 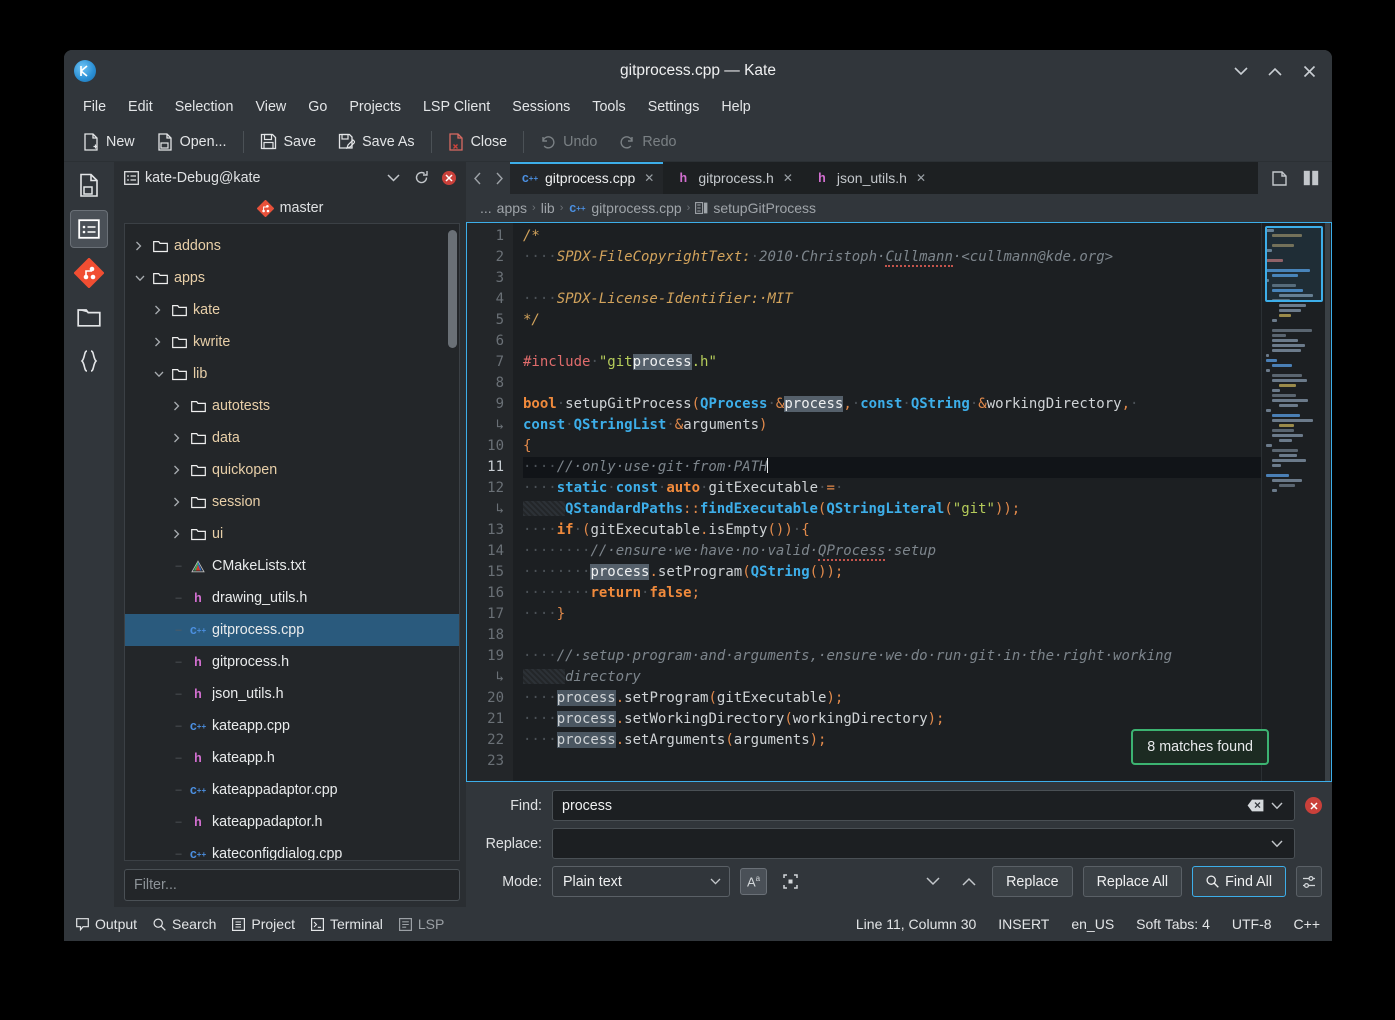 I want to click on menu-go: Go, so click(x=317, y=107).